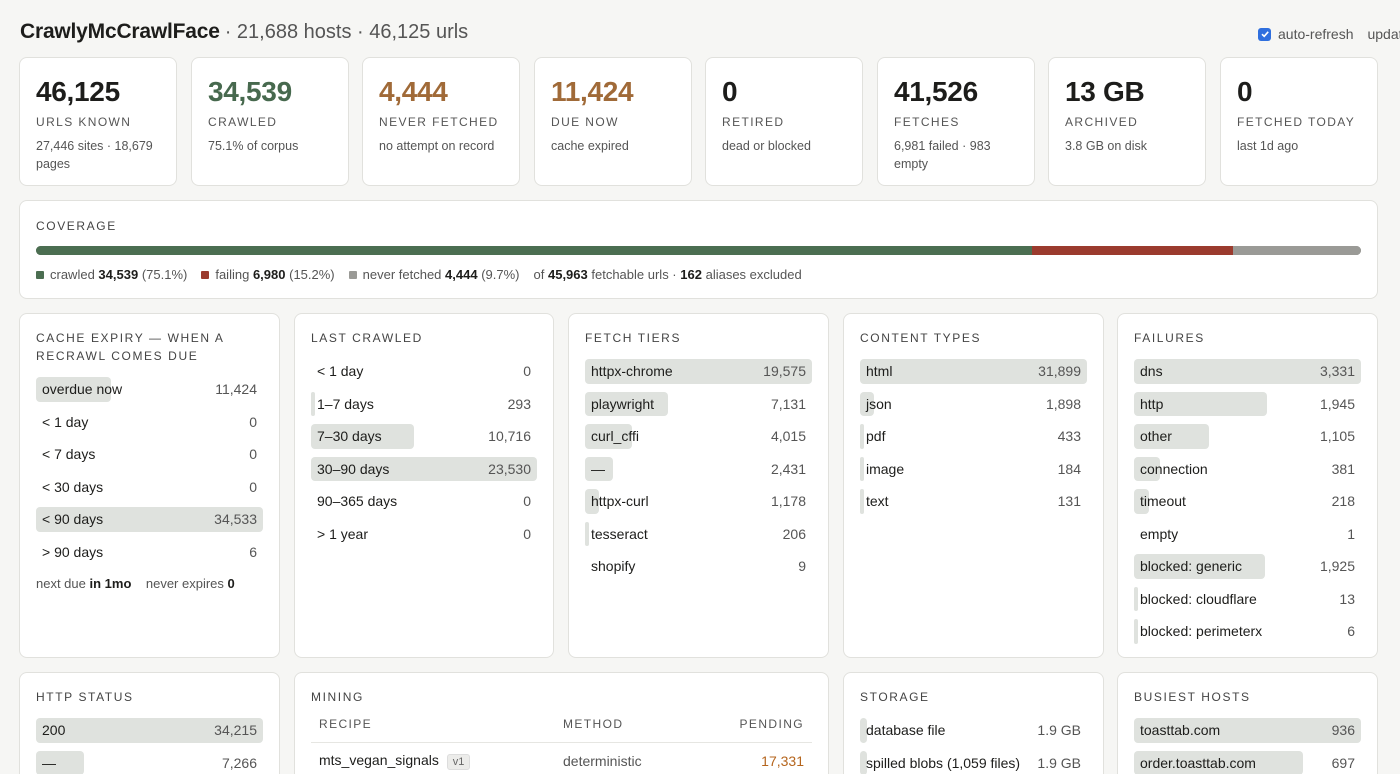  What do you see at coordinates (1163, 501) in the screenshot?
I see `row-label: timeout` at bounding box center [1163, 501].